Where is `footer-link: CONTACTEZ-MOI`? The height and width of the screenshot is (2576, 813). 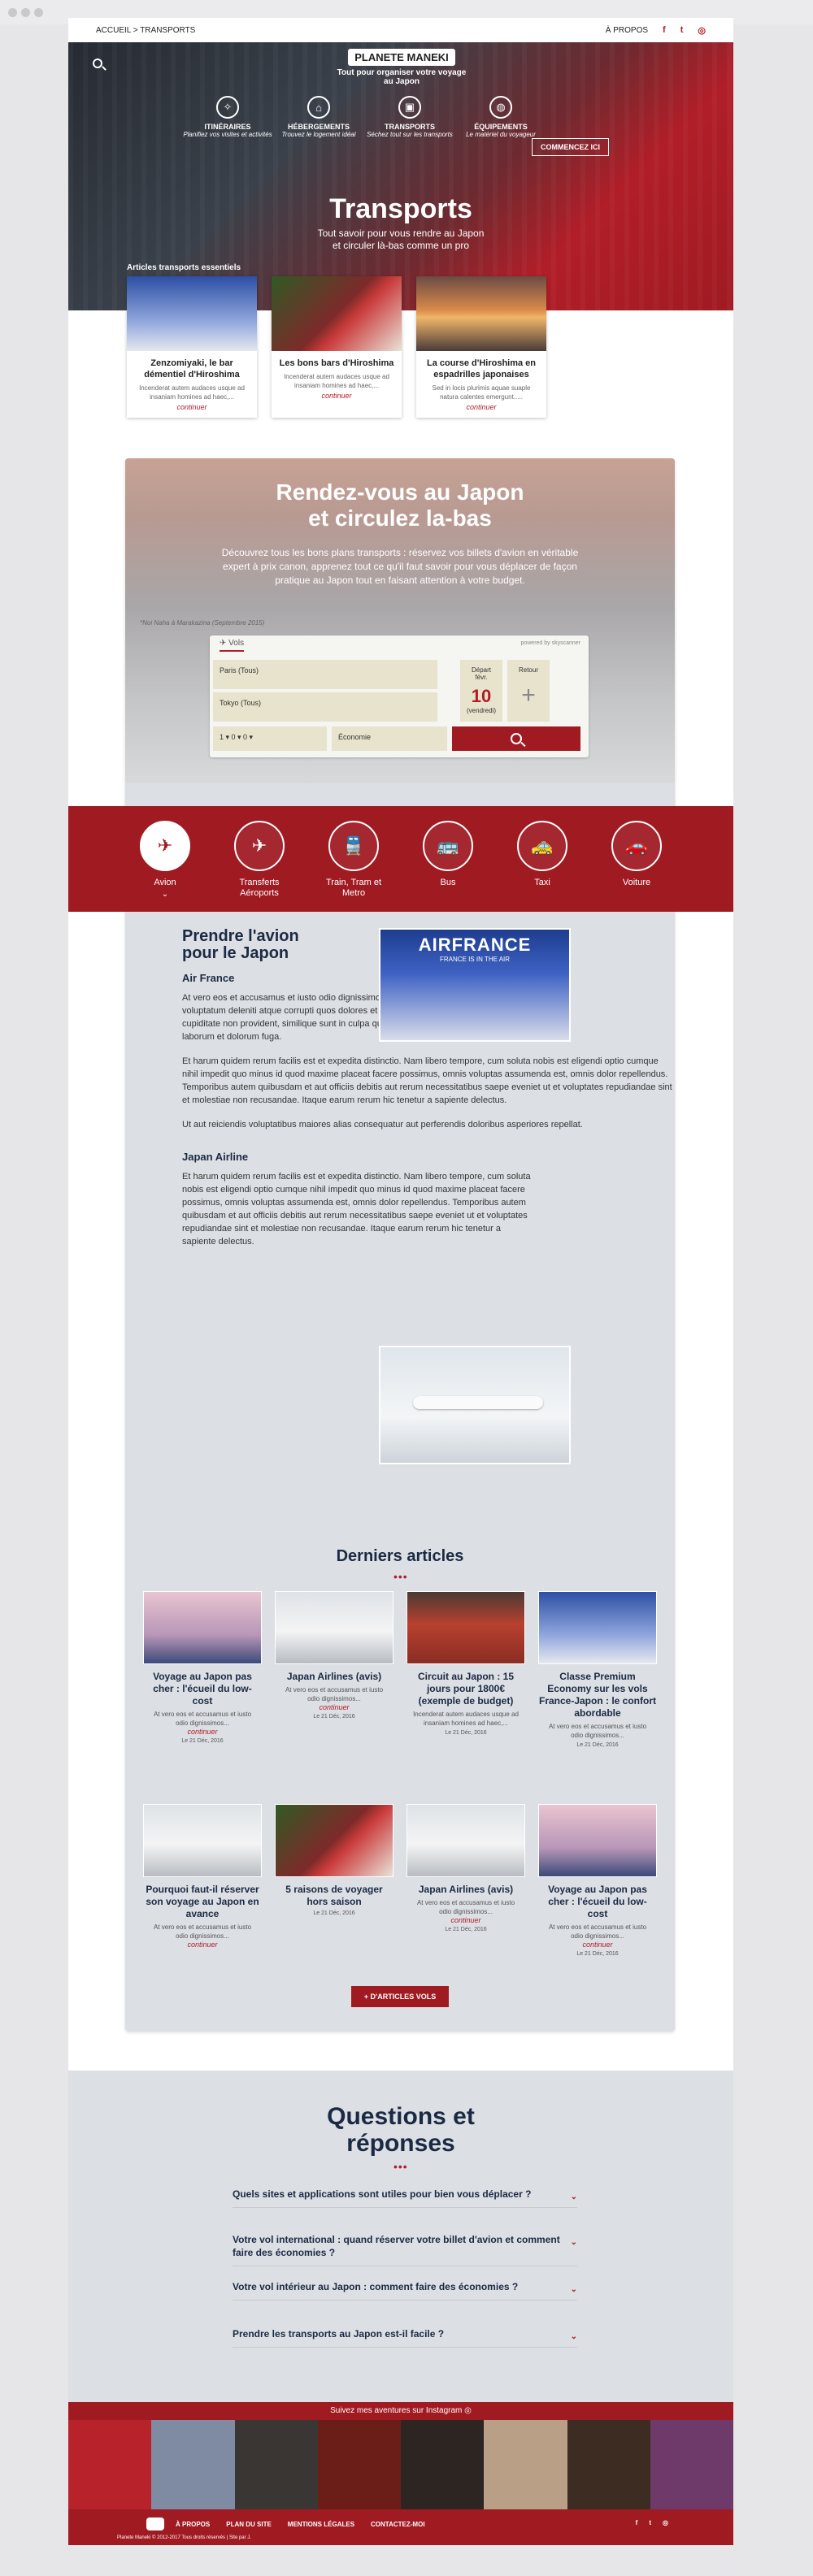 footer-link: CONTACTEZ-MOI is located at coordinates (398, 2524).